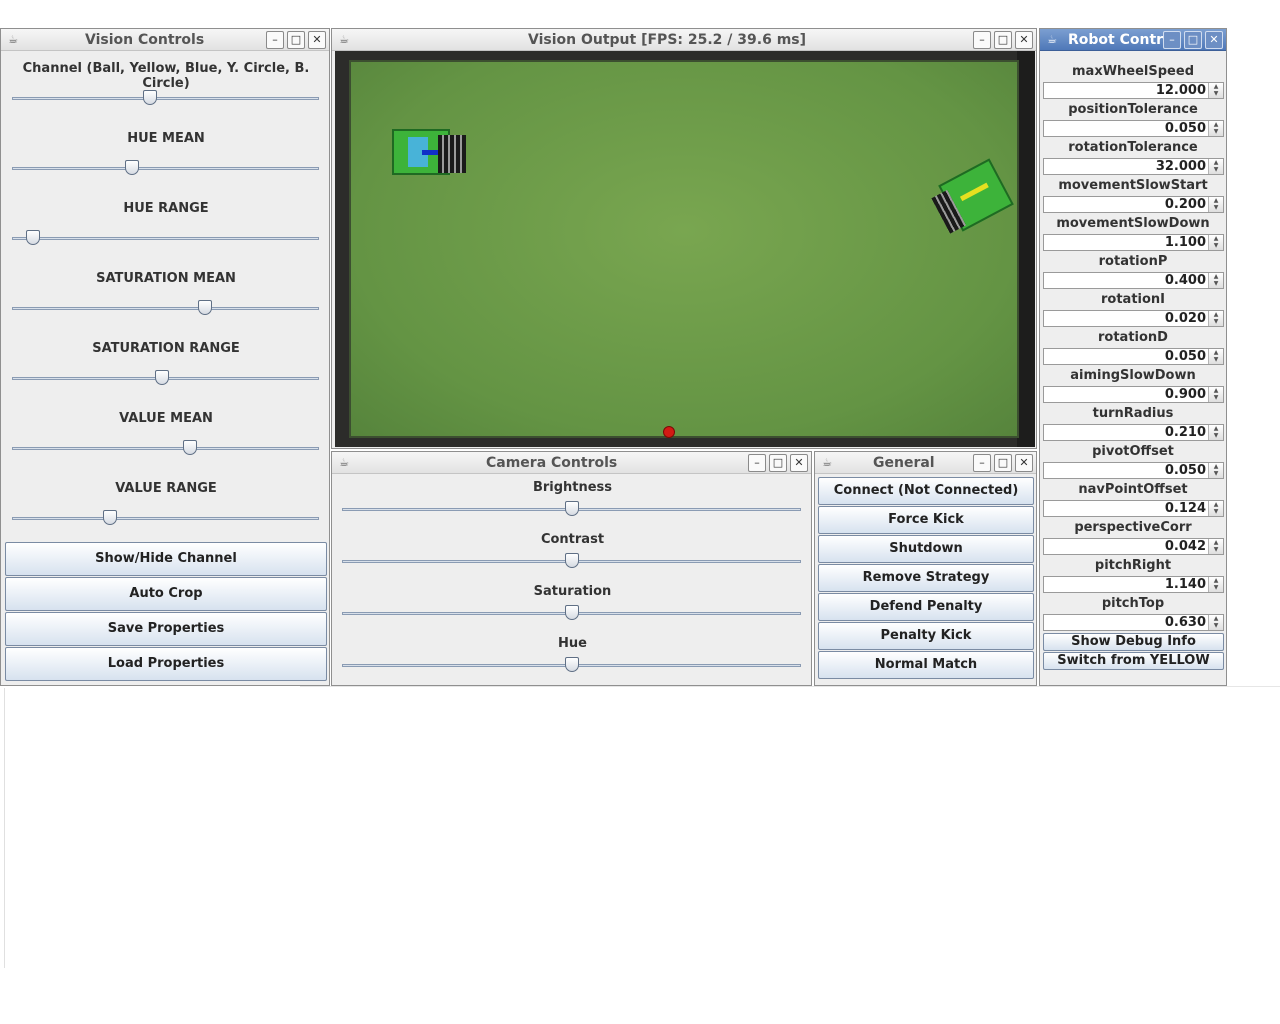  Describe the element at coordinates (452, 154) in the screenshot. I see `robot-wheels` at that location.